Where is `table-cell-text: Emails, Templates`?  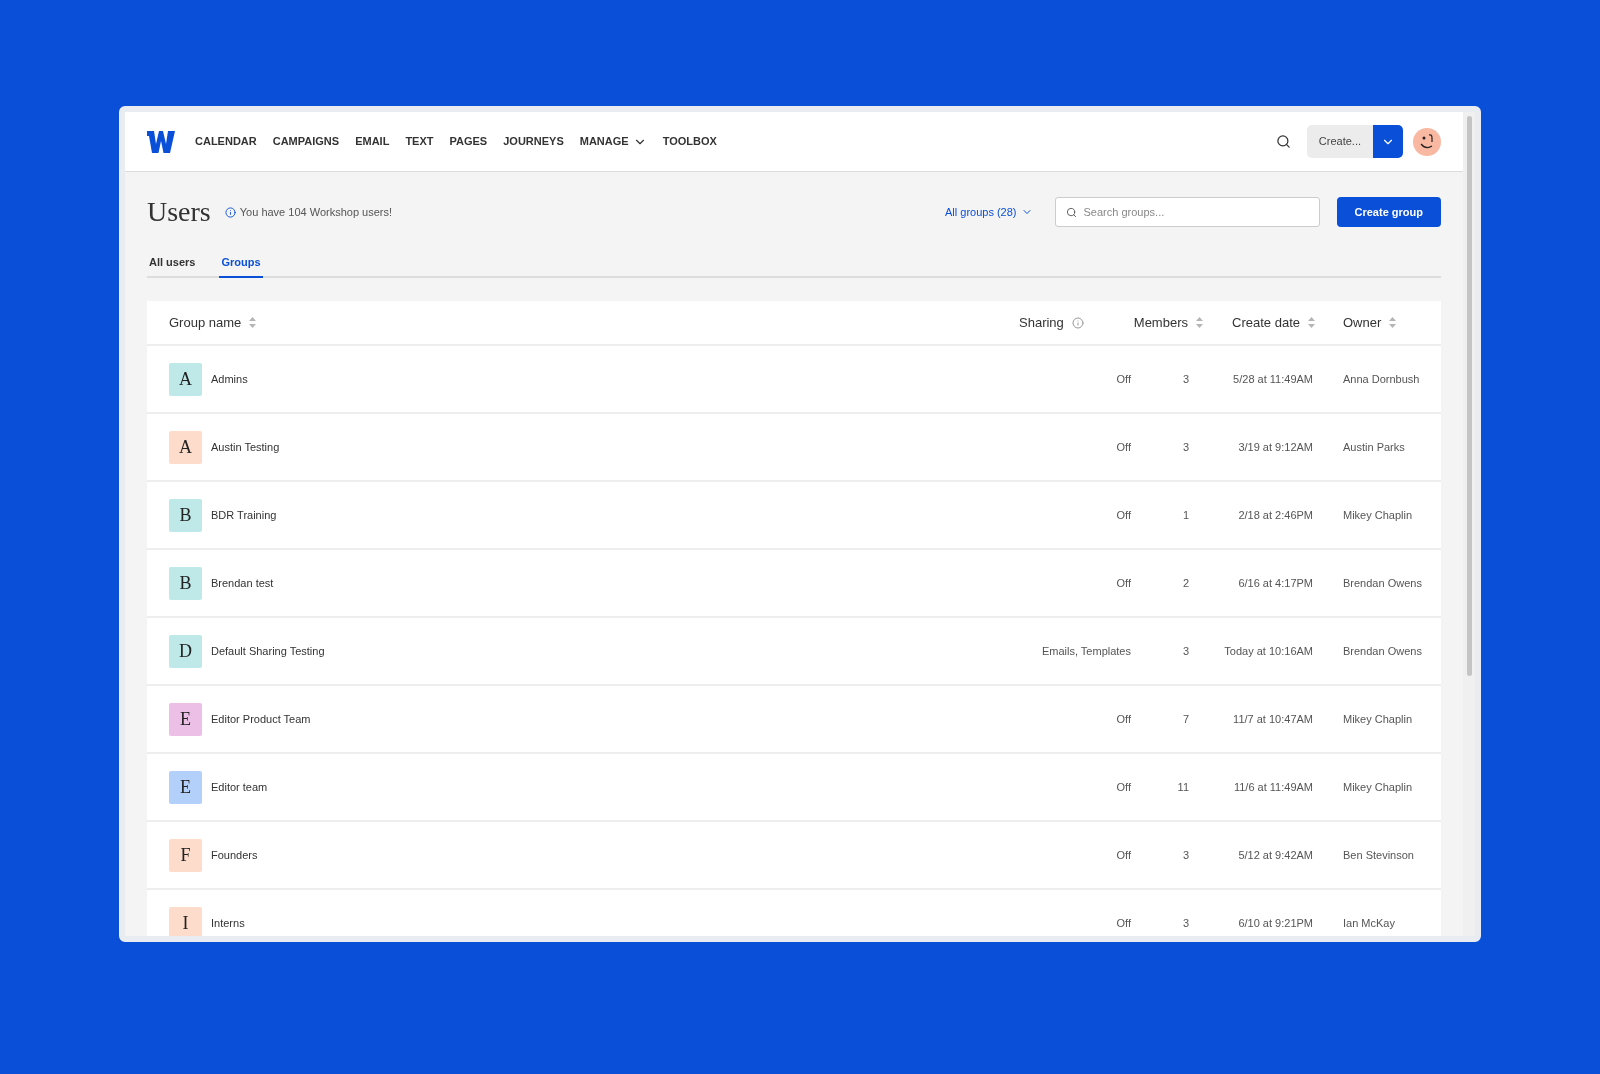 table-cell-text: Emails, Templates is located at coordinates (1085, 651).